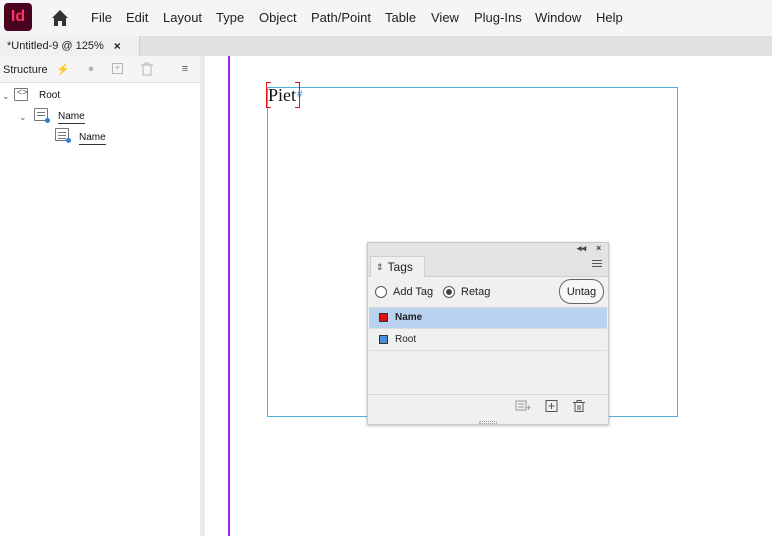 Image resolution: width=772 pixels, height=536 pixels. I want to click on menu-file: File, so click(101, 17).